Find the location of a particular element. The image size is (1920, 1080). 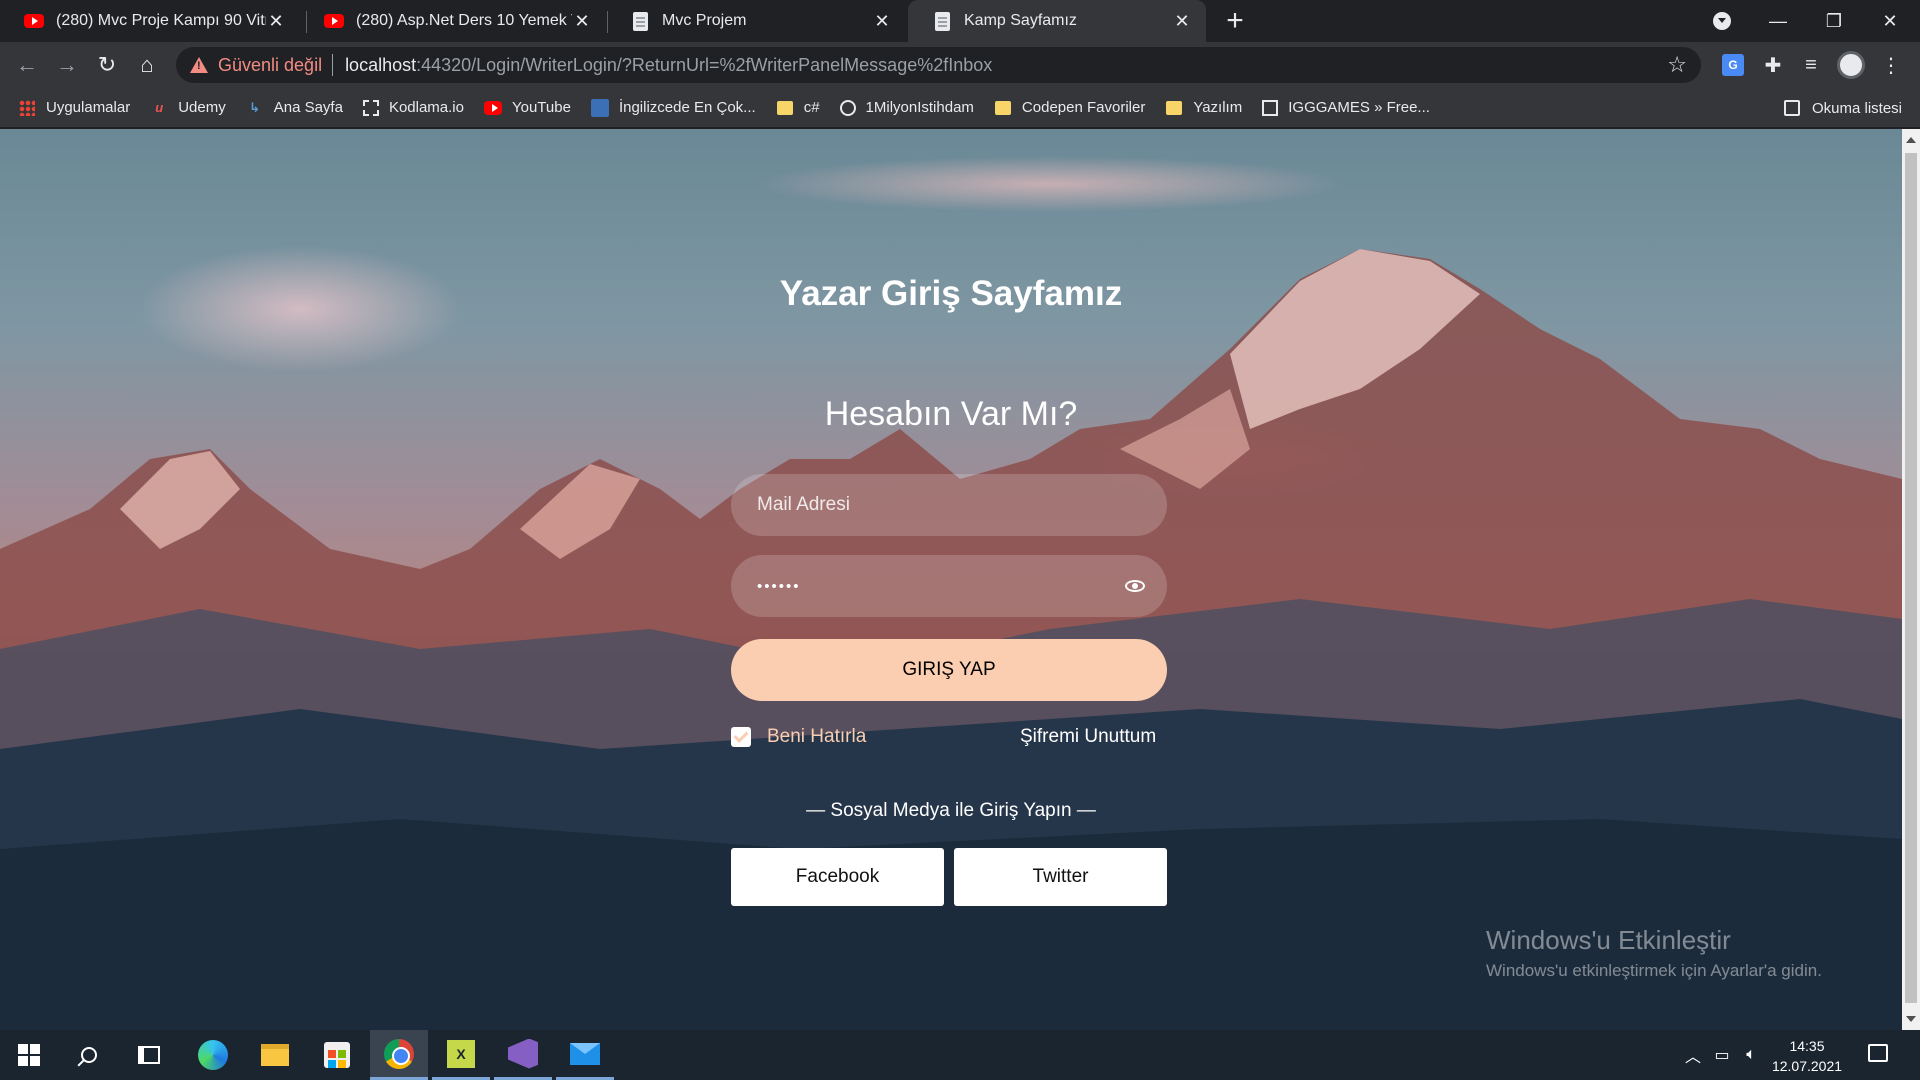

bookmark-ana-sayfa: ↳ Ana Sayfa is located at coordinates (294, 108).